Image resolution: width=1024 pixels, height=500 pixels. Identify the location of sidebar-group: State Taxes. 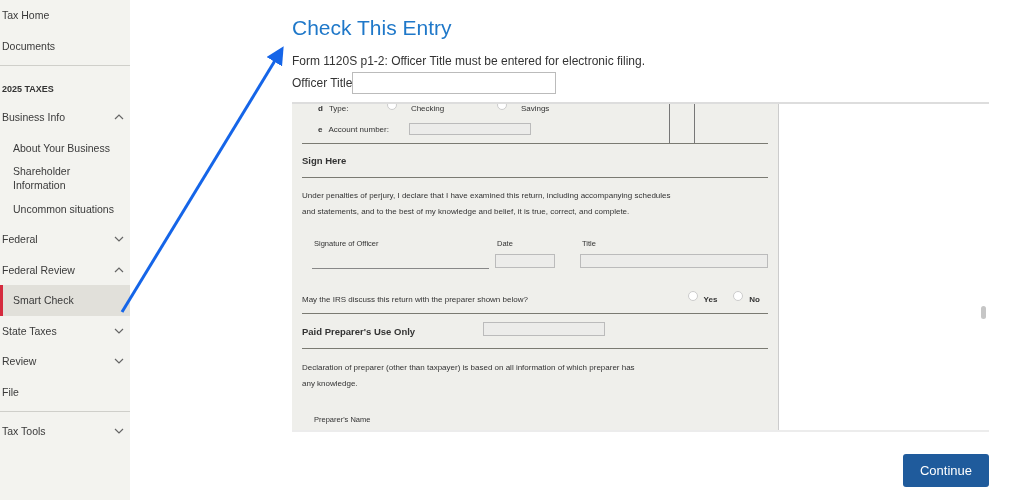
(65, 330).